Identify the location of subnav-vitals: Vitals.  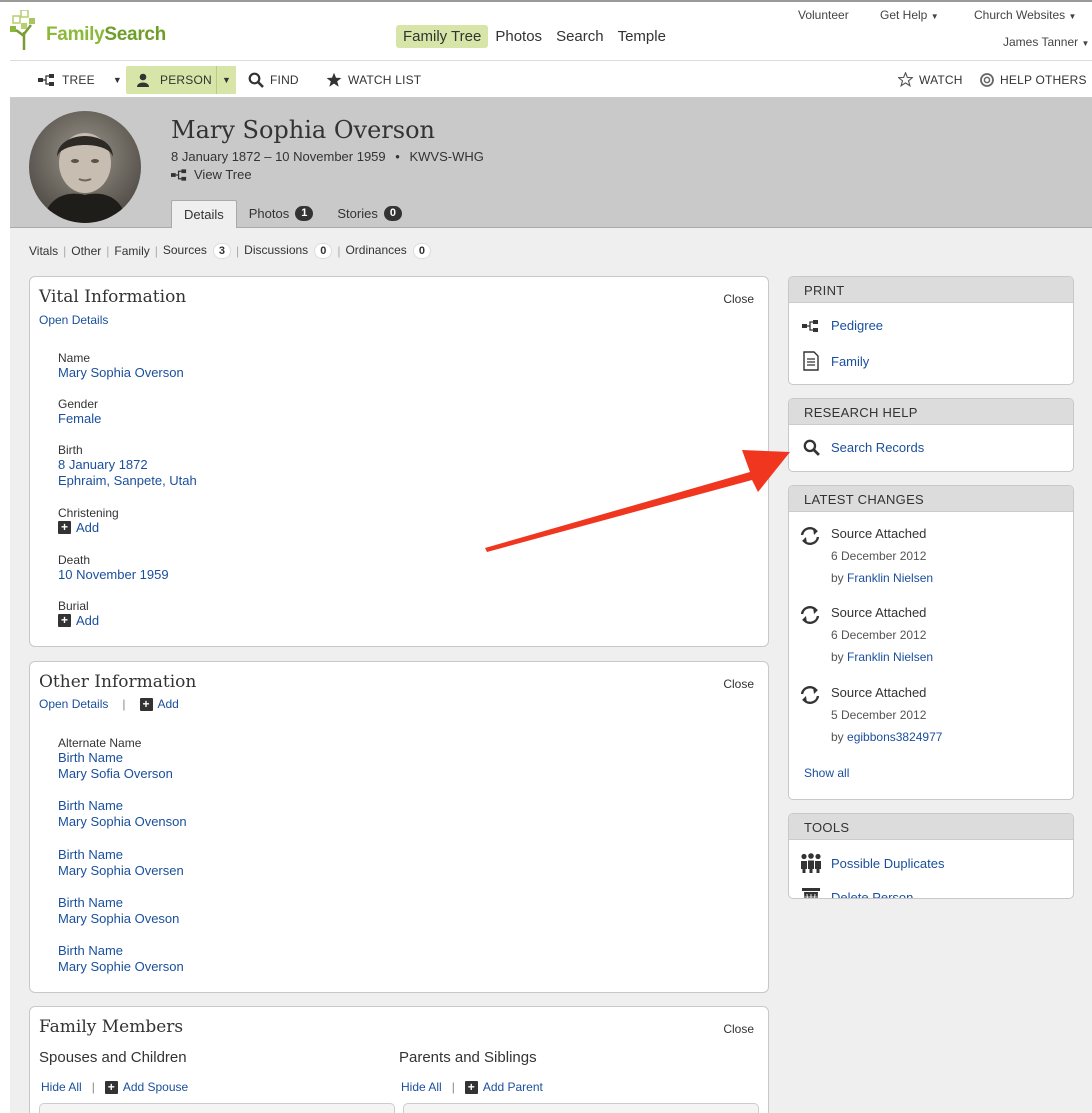
(43, 251).